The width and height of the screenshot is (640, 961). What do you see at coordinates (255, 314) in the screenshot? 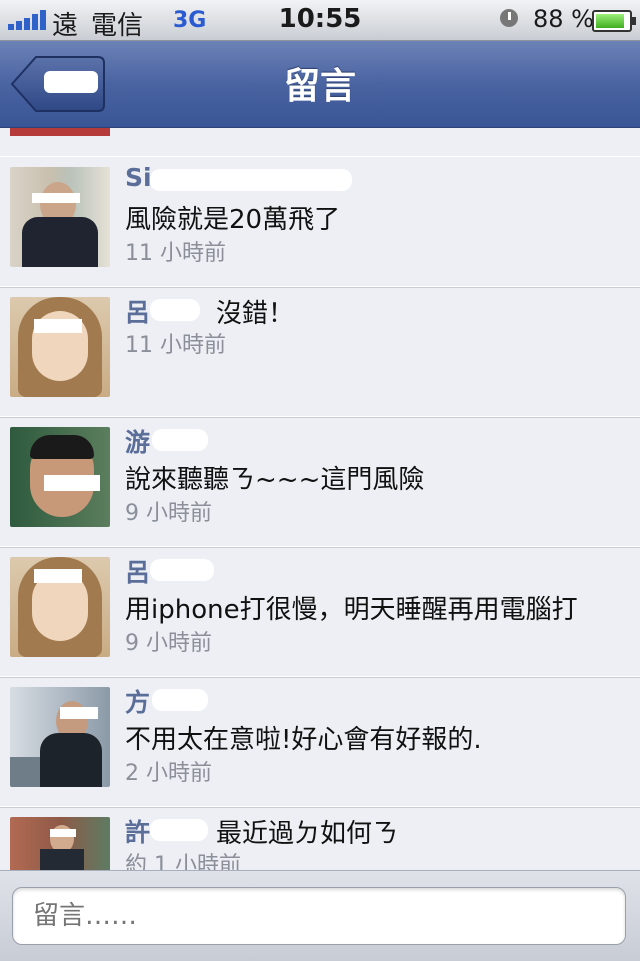
I see `comment-text: 沒錯！` at bounding box center [255, 314].